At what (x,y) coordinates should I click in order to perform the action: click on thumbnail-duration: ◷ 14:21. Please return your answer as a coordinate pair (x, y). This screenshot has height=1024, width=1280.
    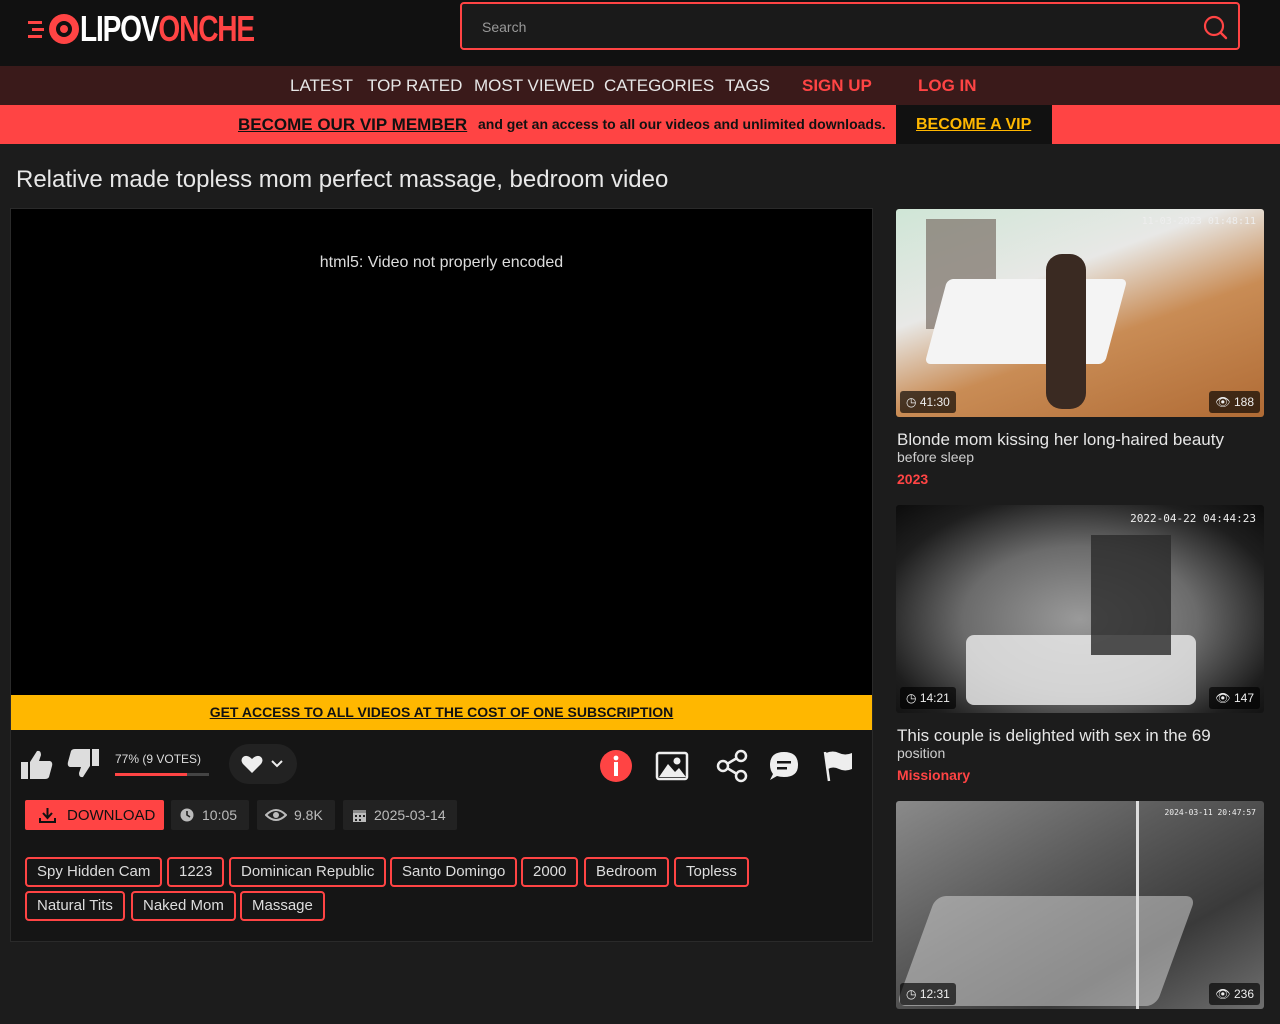
    Looking at the image, I should click on (928, 698).